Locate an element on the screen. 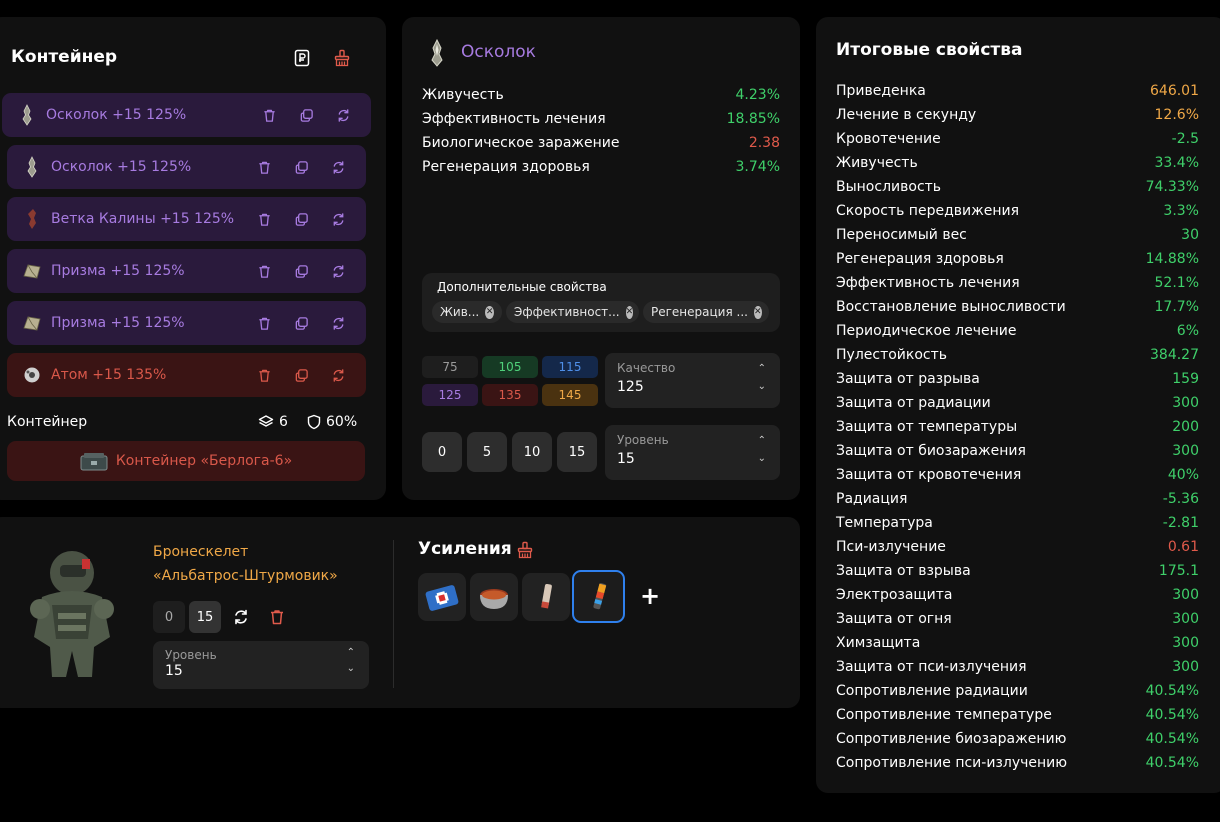  armor-level-select: Уровень 15 ⌃ ⌄ is located at coordinates (261, 665).